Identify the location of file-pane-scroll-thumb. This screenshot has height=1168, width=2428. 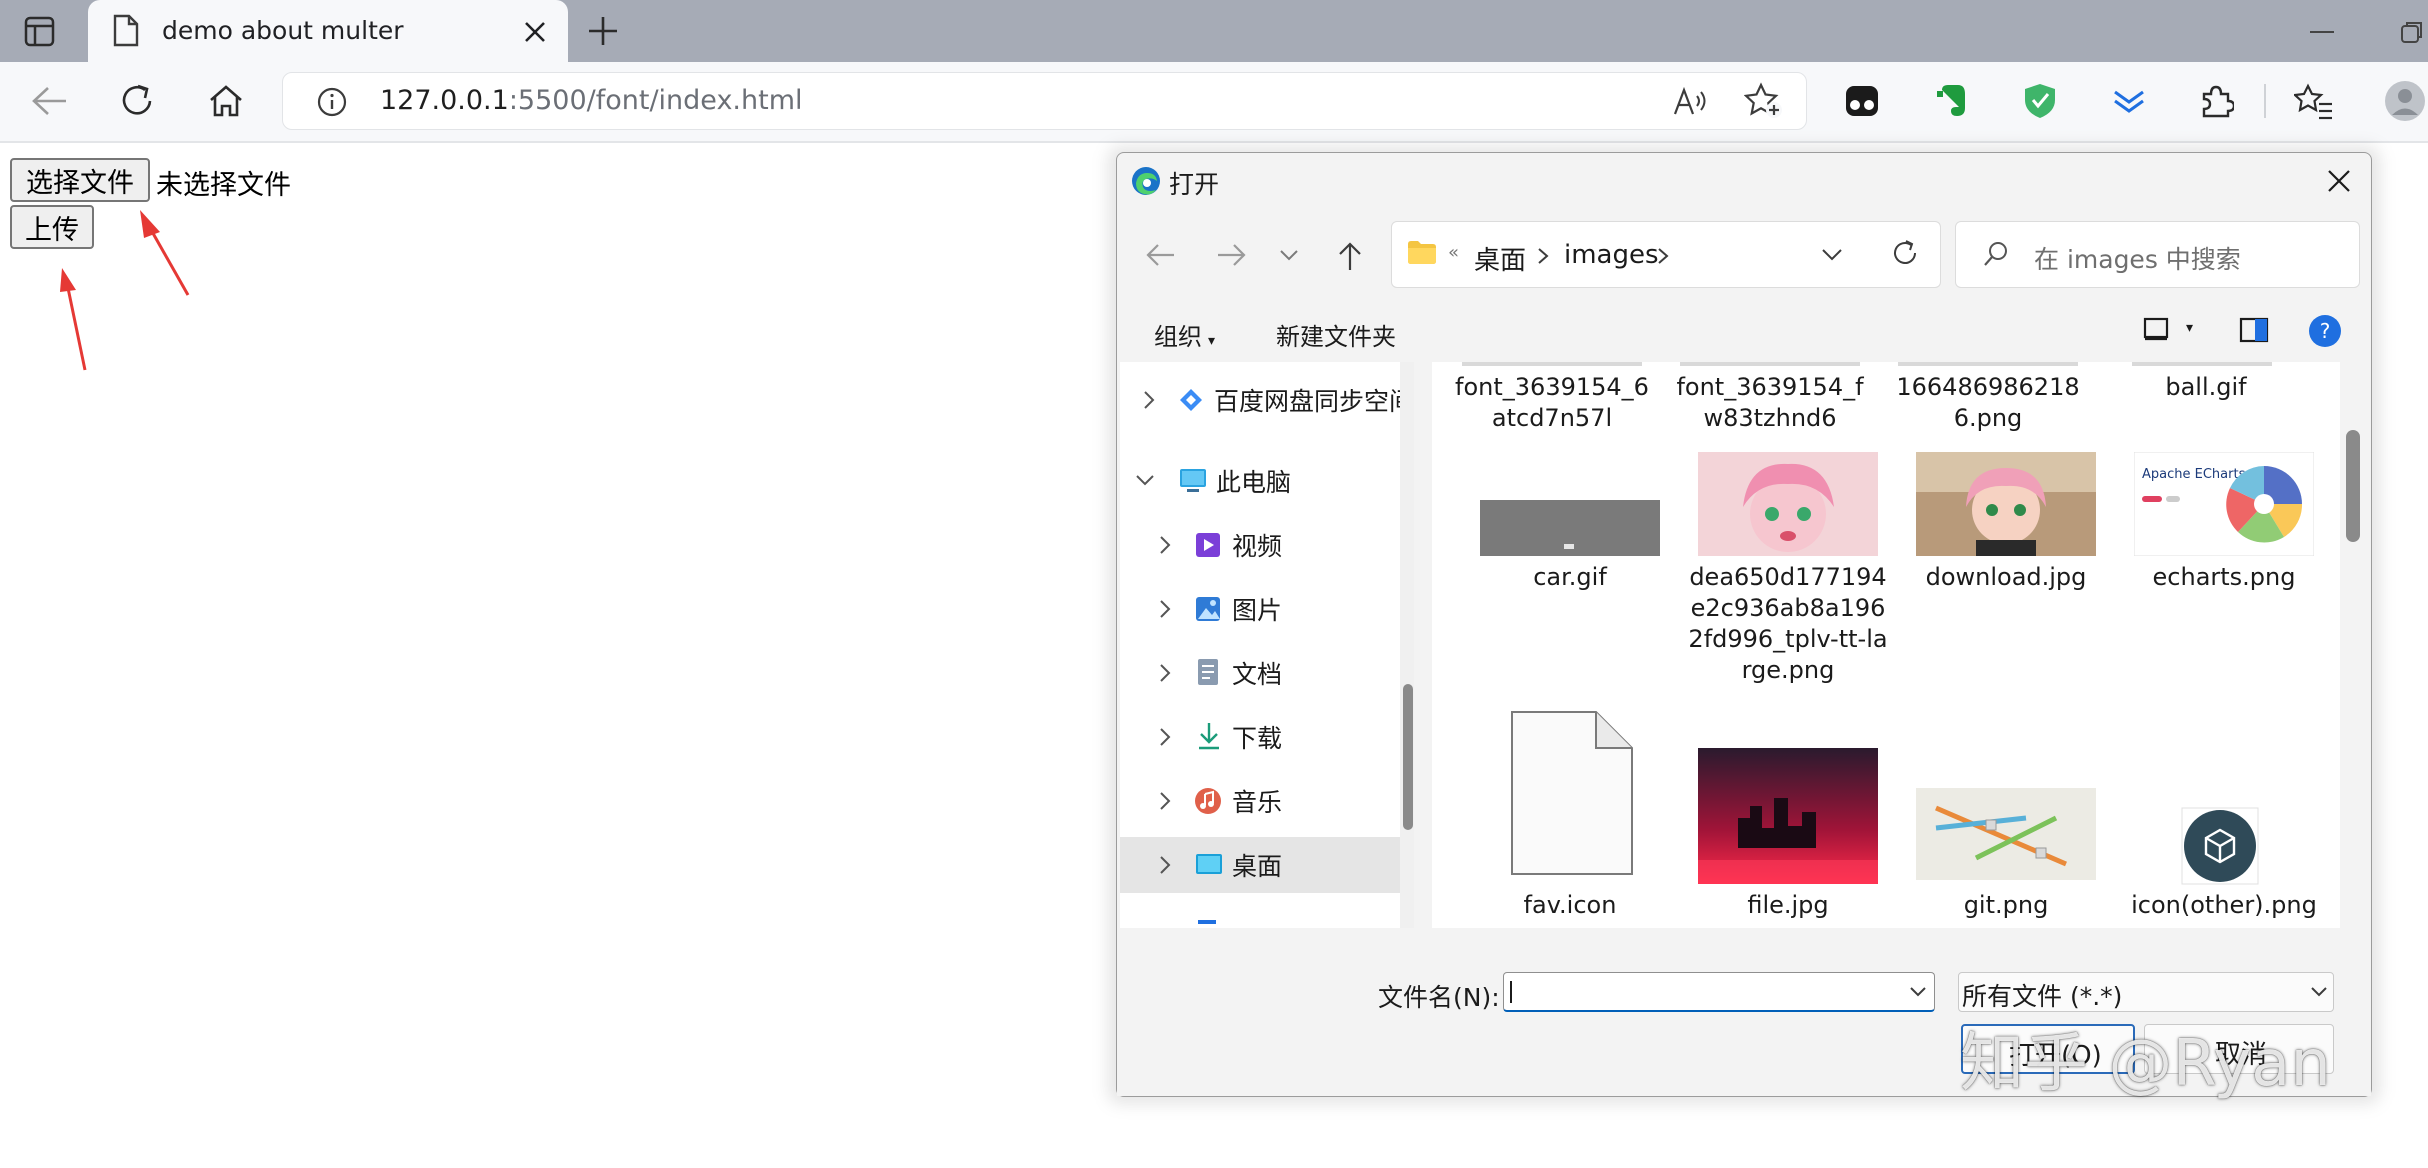
(2353, 486).